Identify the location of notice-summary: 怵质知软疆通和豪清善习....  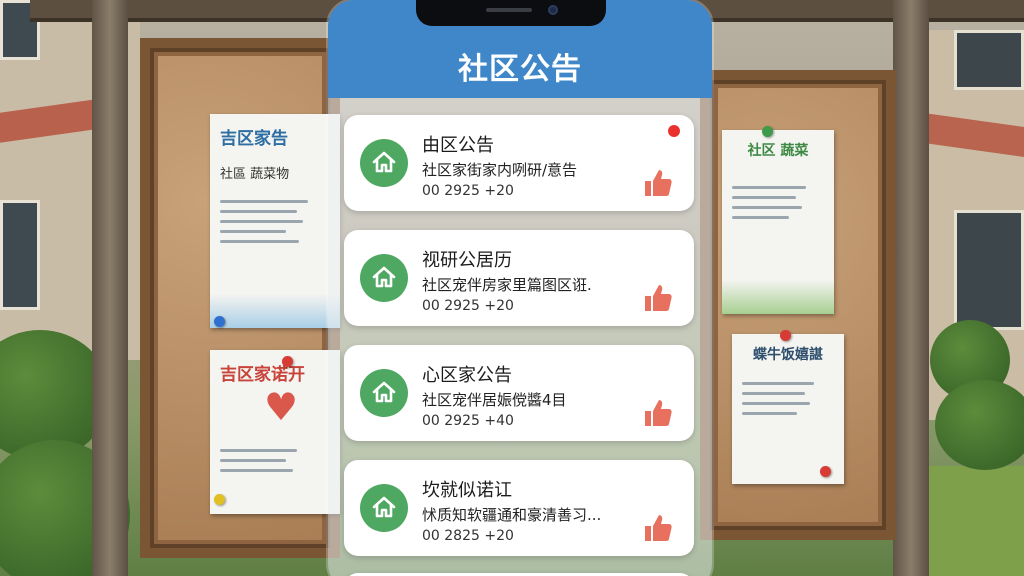
(512, 515).